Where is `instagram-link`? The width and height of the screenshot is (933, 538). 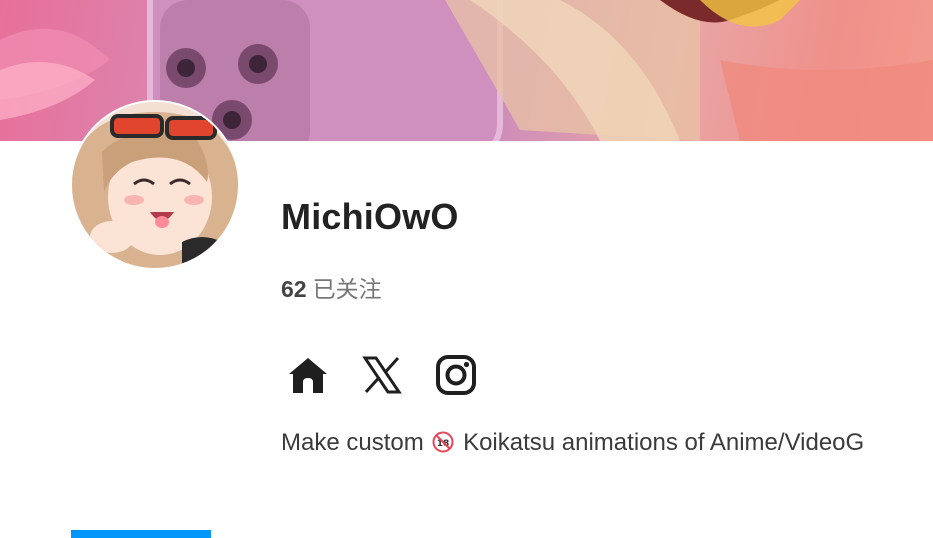 instagram-link is located at coordinates (456, 375).